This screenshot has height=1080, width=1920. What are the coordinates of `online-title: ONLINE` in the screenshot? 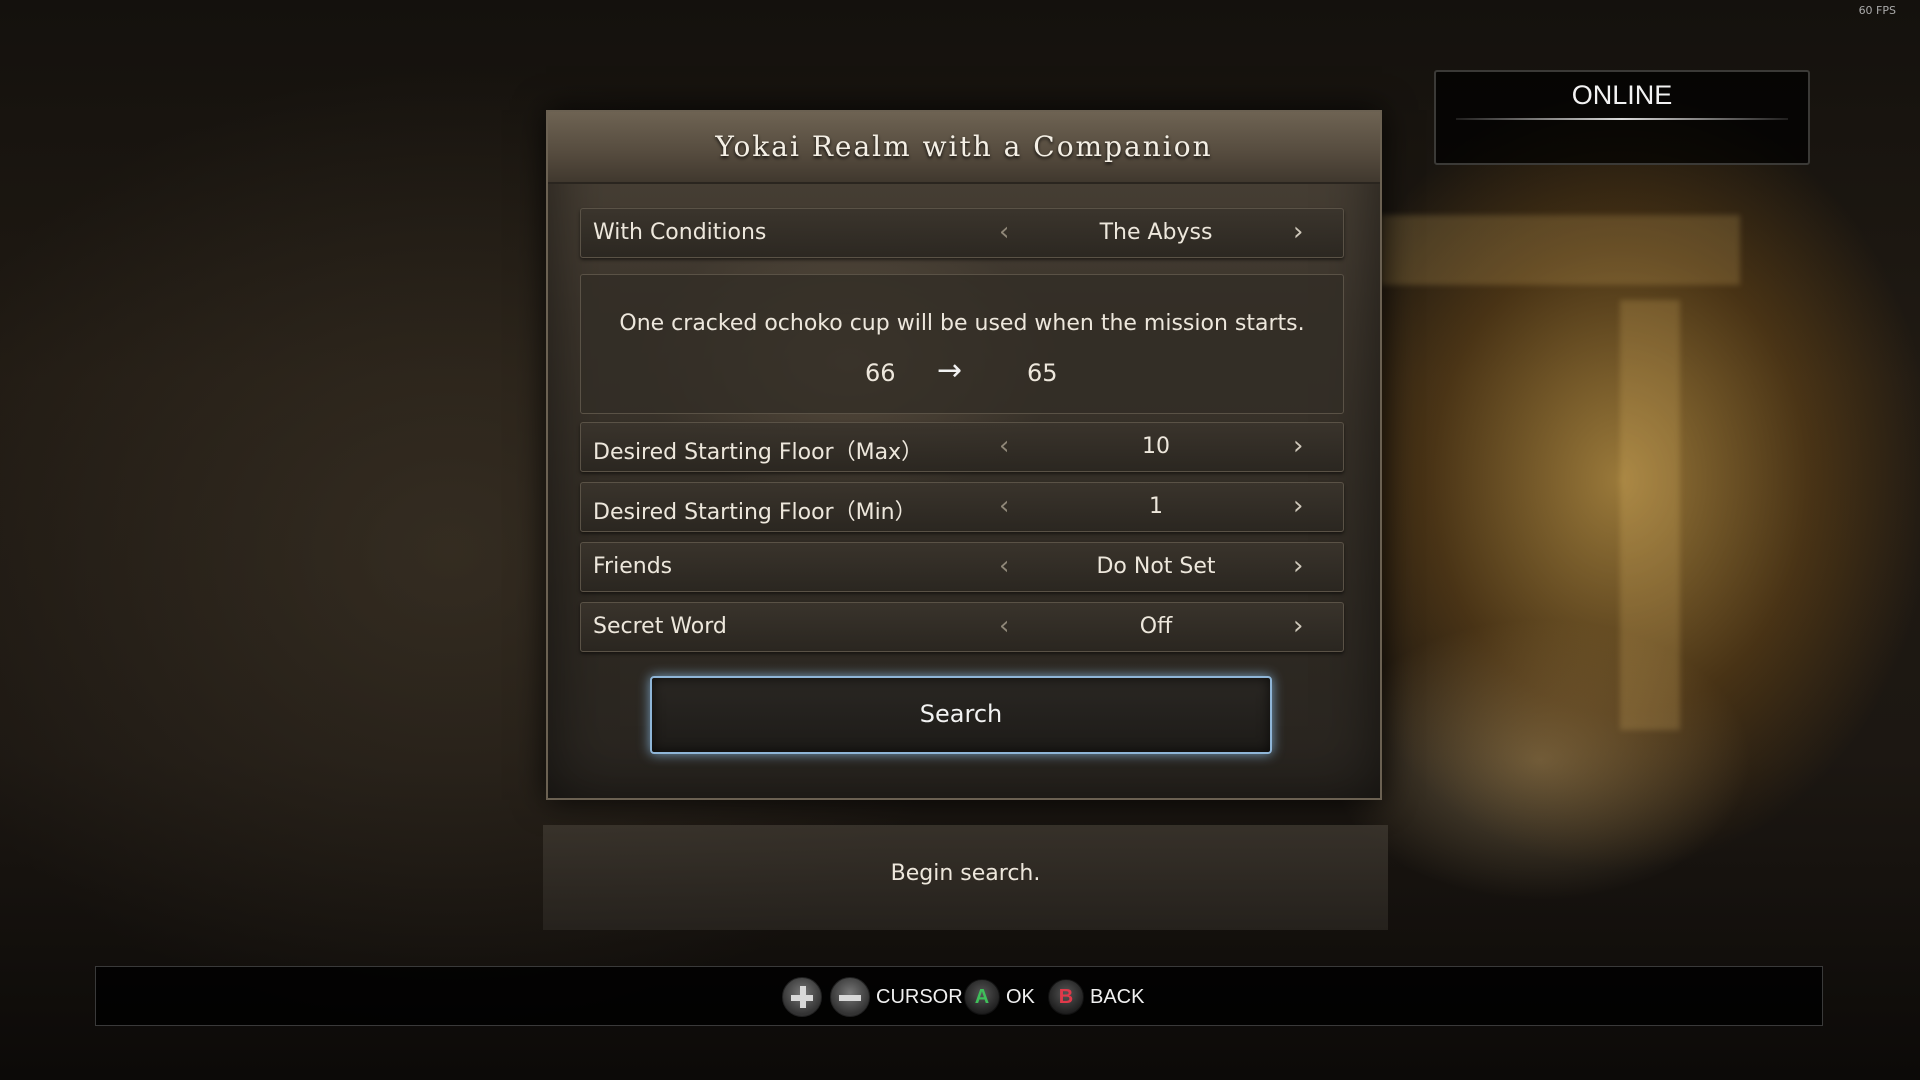 It's located at (1622, 95).